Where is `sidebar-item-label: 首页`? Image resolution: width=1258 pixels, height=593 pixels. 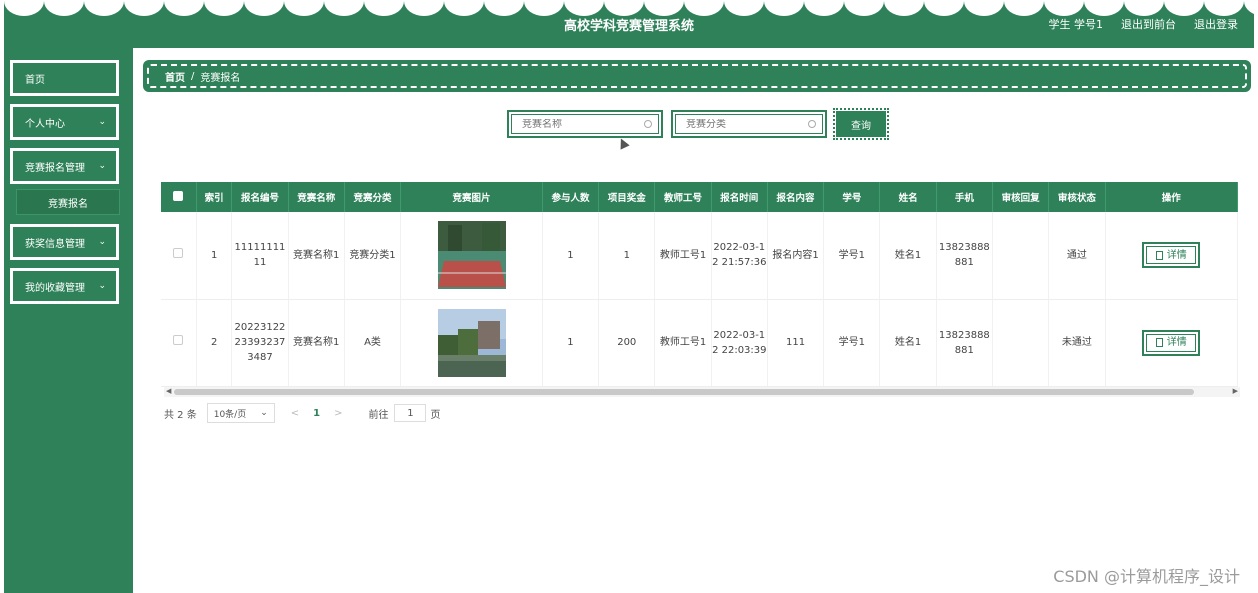 sidebar-item-label: 首页 is located at coordinates (35, 80).